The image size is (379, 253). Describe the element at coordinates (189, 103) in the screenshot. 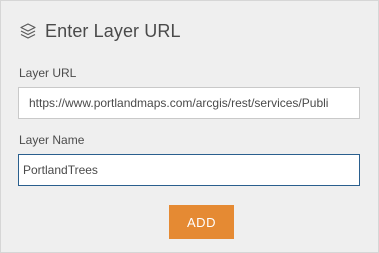

I see `layer-url-input` at that location.